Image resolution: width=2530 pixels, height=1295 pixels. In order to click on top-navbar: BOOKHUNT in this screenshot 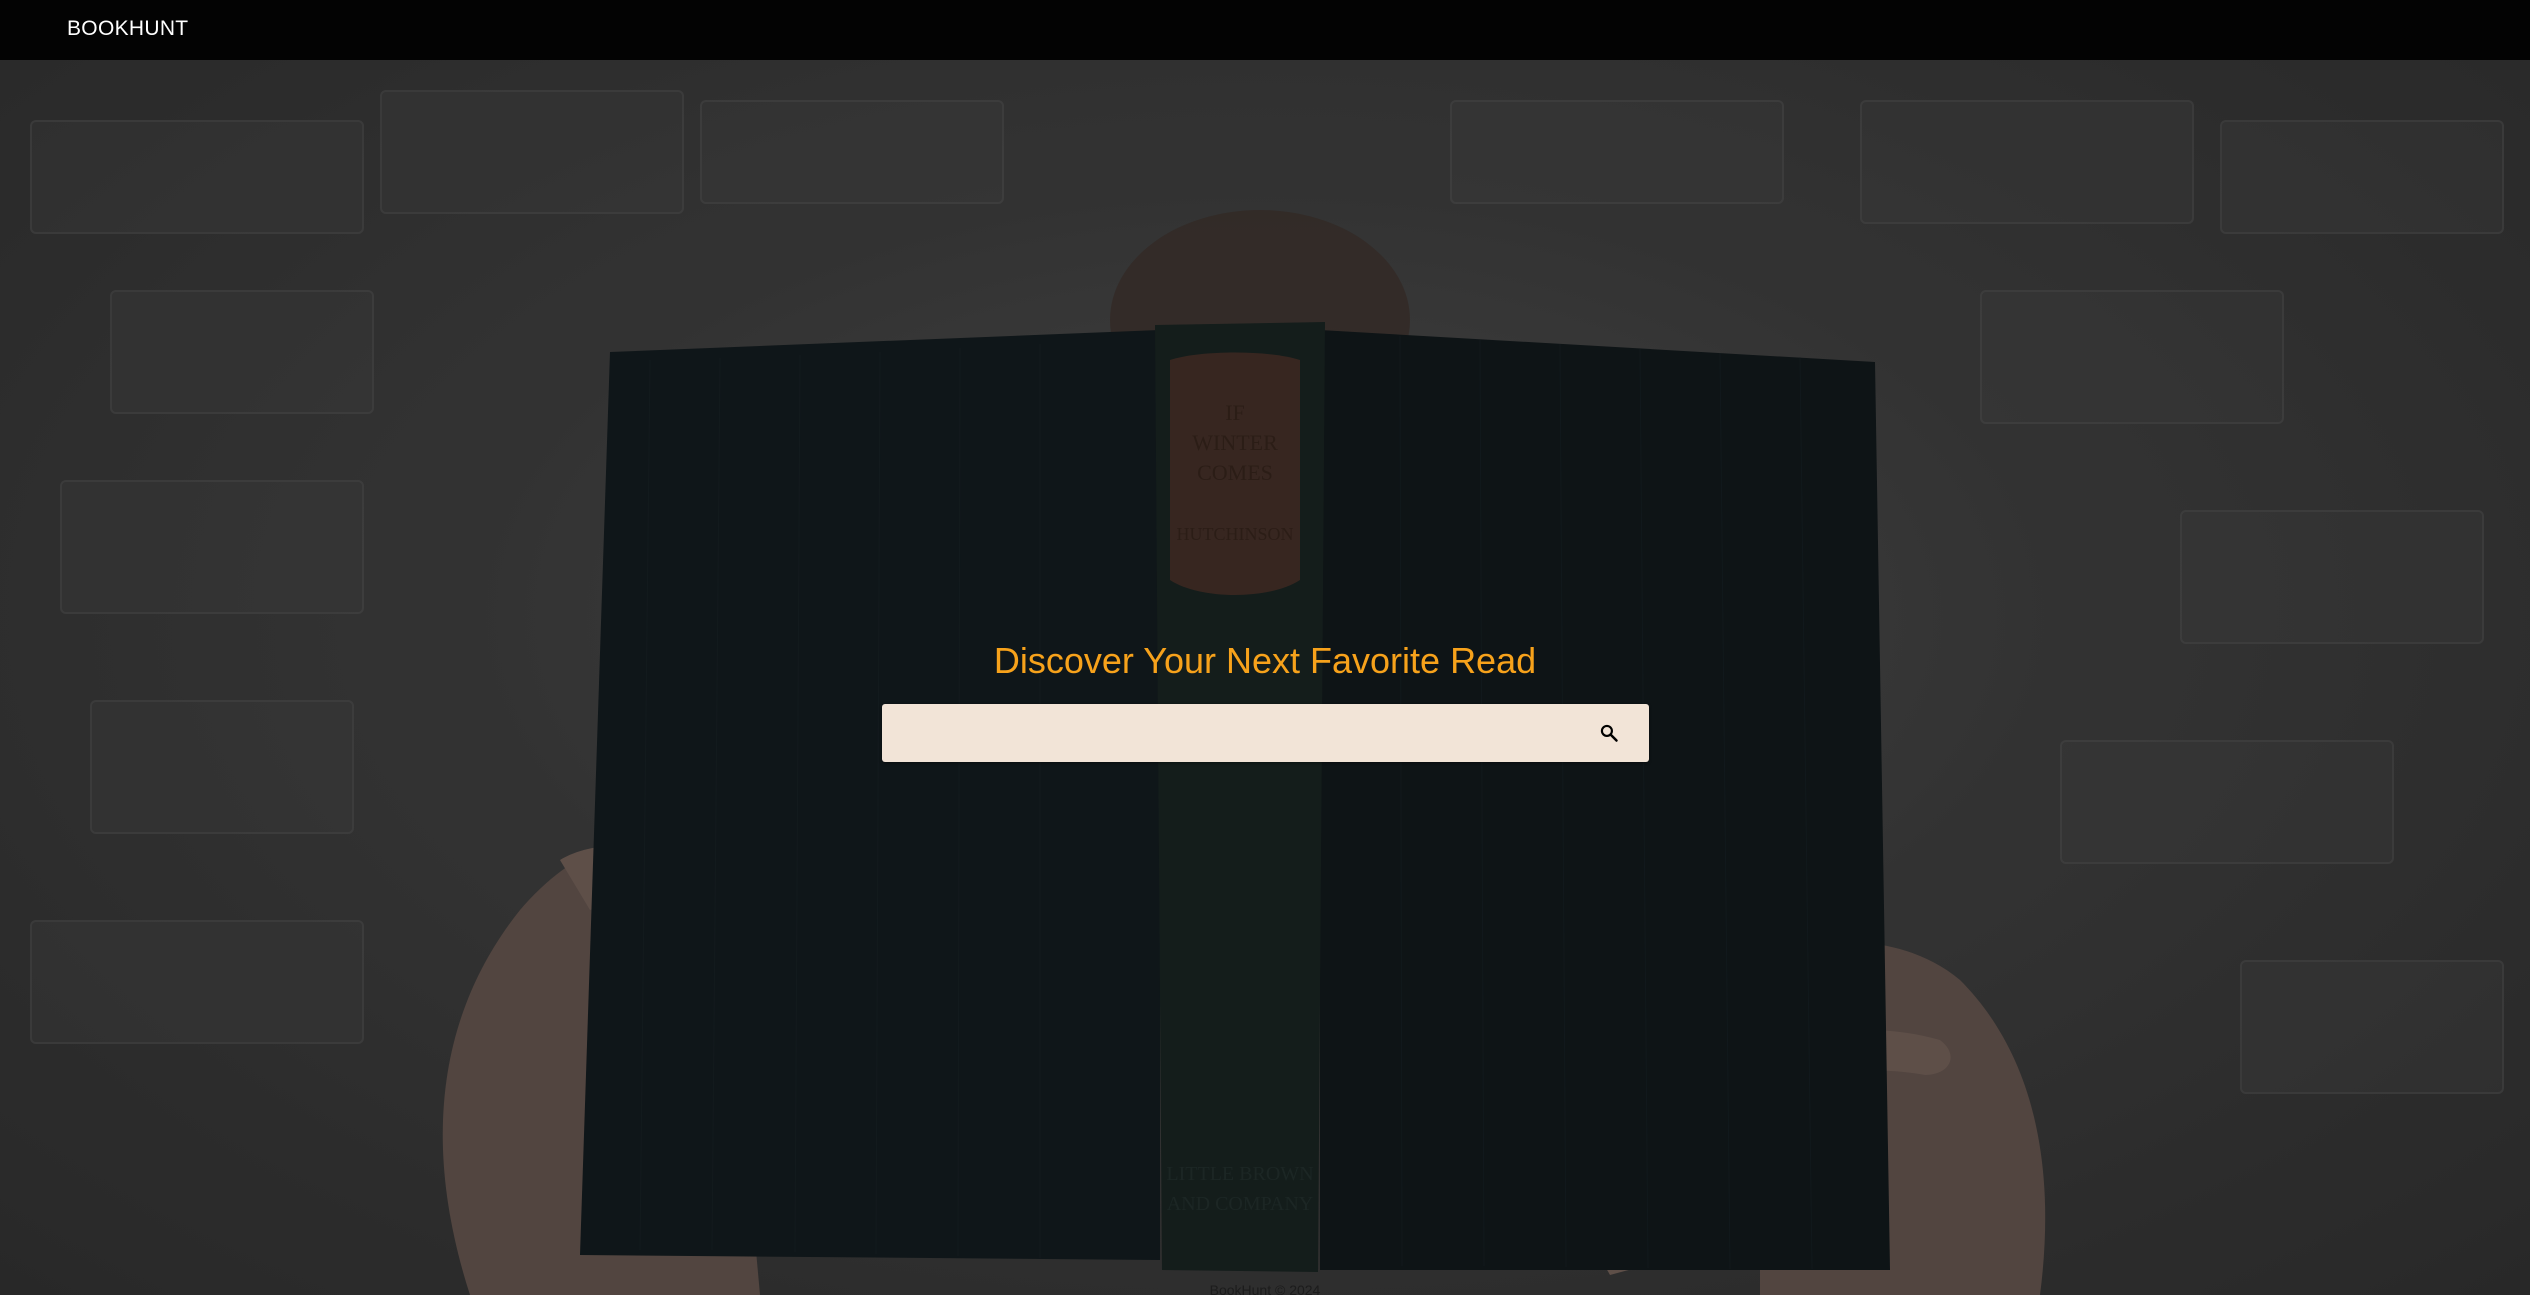, I will do `click(1265, 30)`.